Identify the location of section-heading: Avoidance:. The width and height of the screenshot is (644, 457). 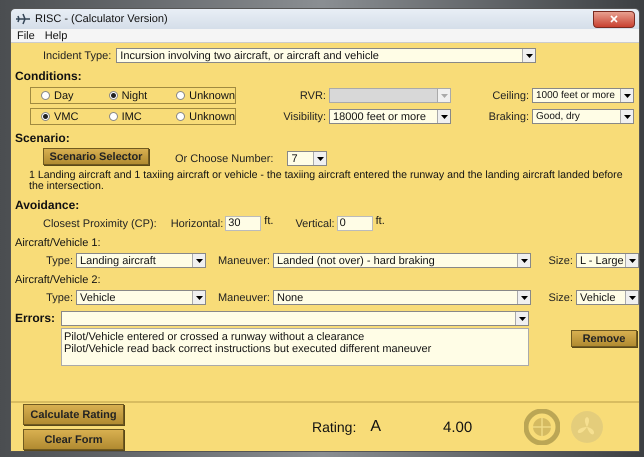
(47, 205).